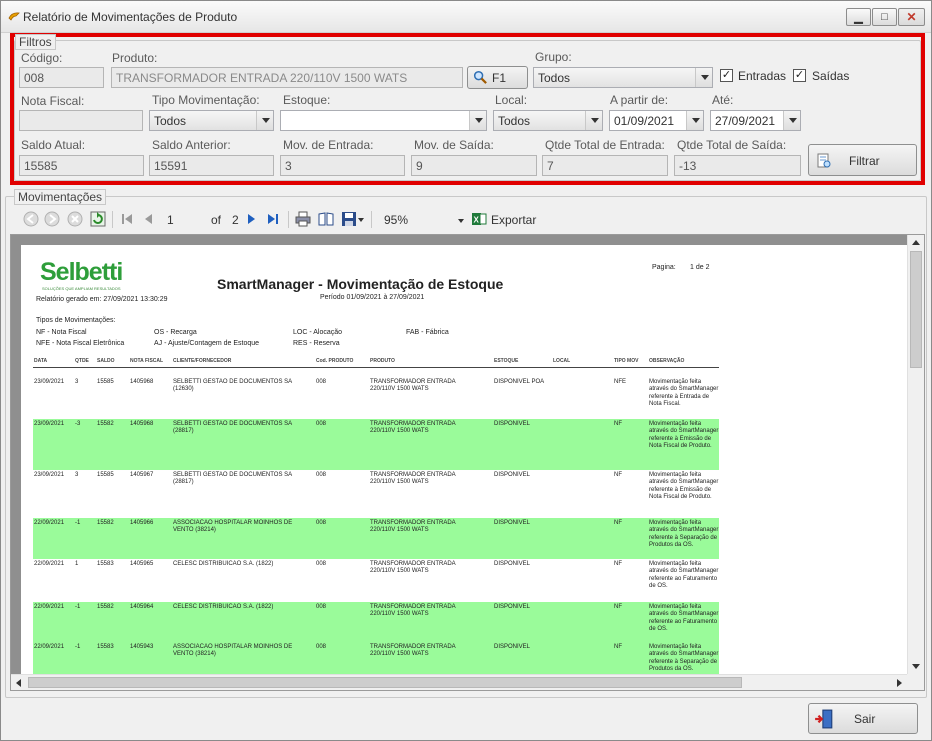 Image resolution: width=932 pixels, height=741 pixels. Describe the element at coordinates (273, 219) in the screenshot. I see `last-page-icon` at that location.